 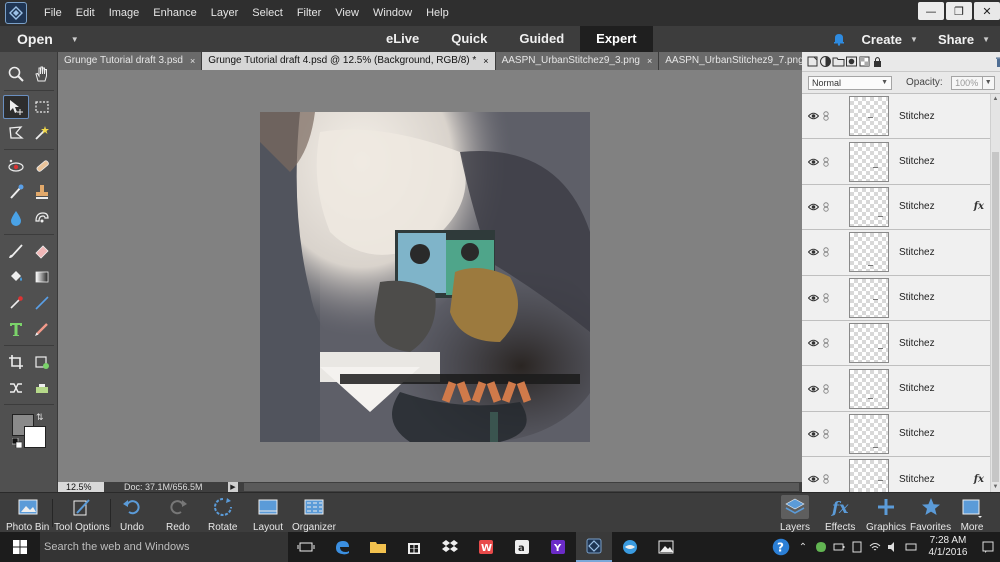 I want to click on default-colors-icon, so click(x=17, y=443).